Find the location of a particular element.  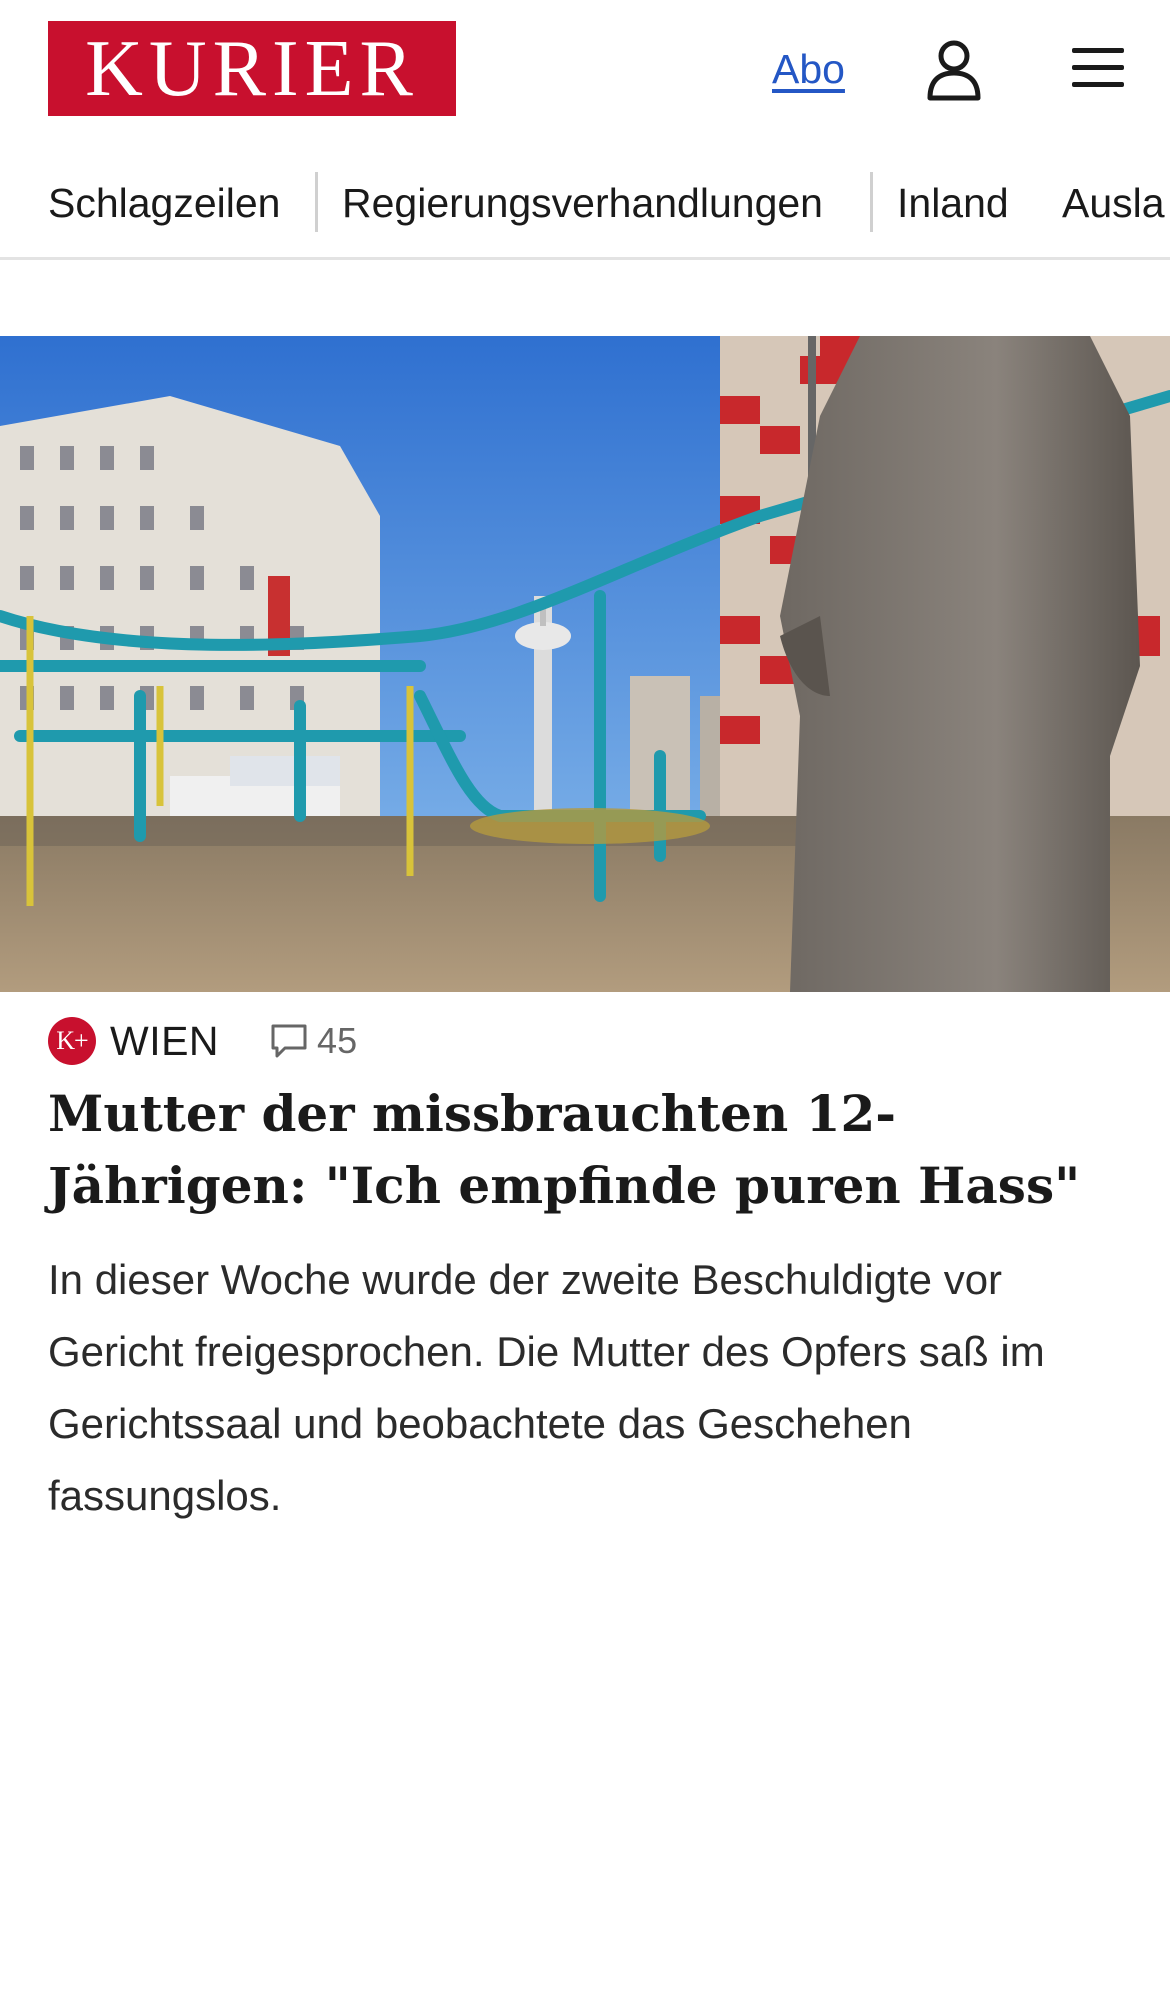

section-label: WIEN is located at coordinates (164, 1041).